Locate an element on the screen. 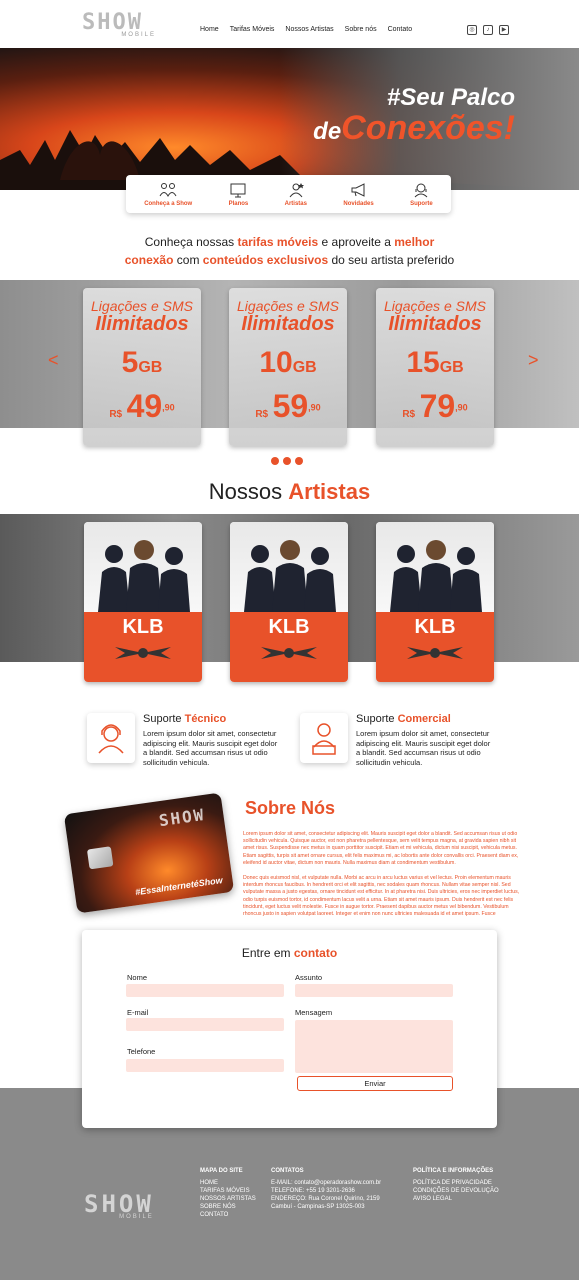 This screenshot has width=579, height=1280. artists-title: Nossos Artistas is located at coordinates (289, 492).